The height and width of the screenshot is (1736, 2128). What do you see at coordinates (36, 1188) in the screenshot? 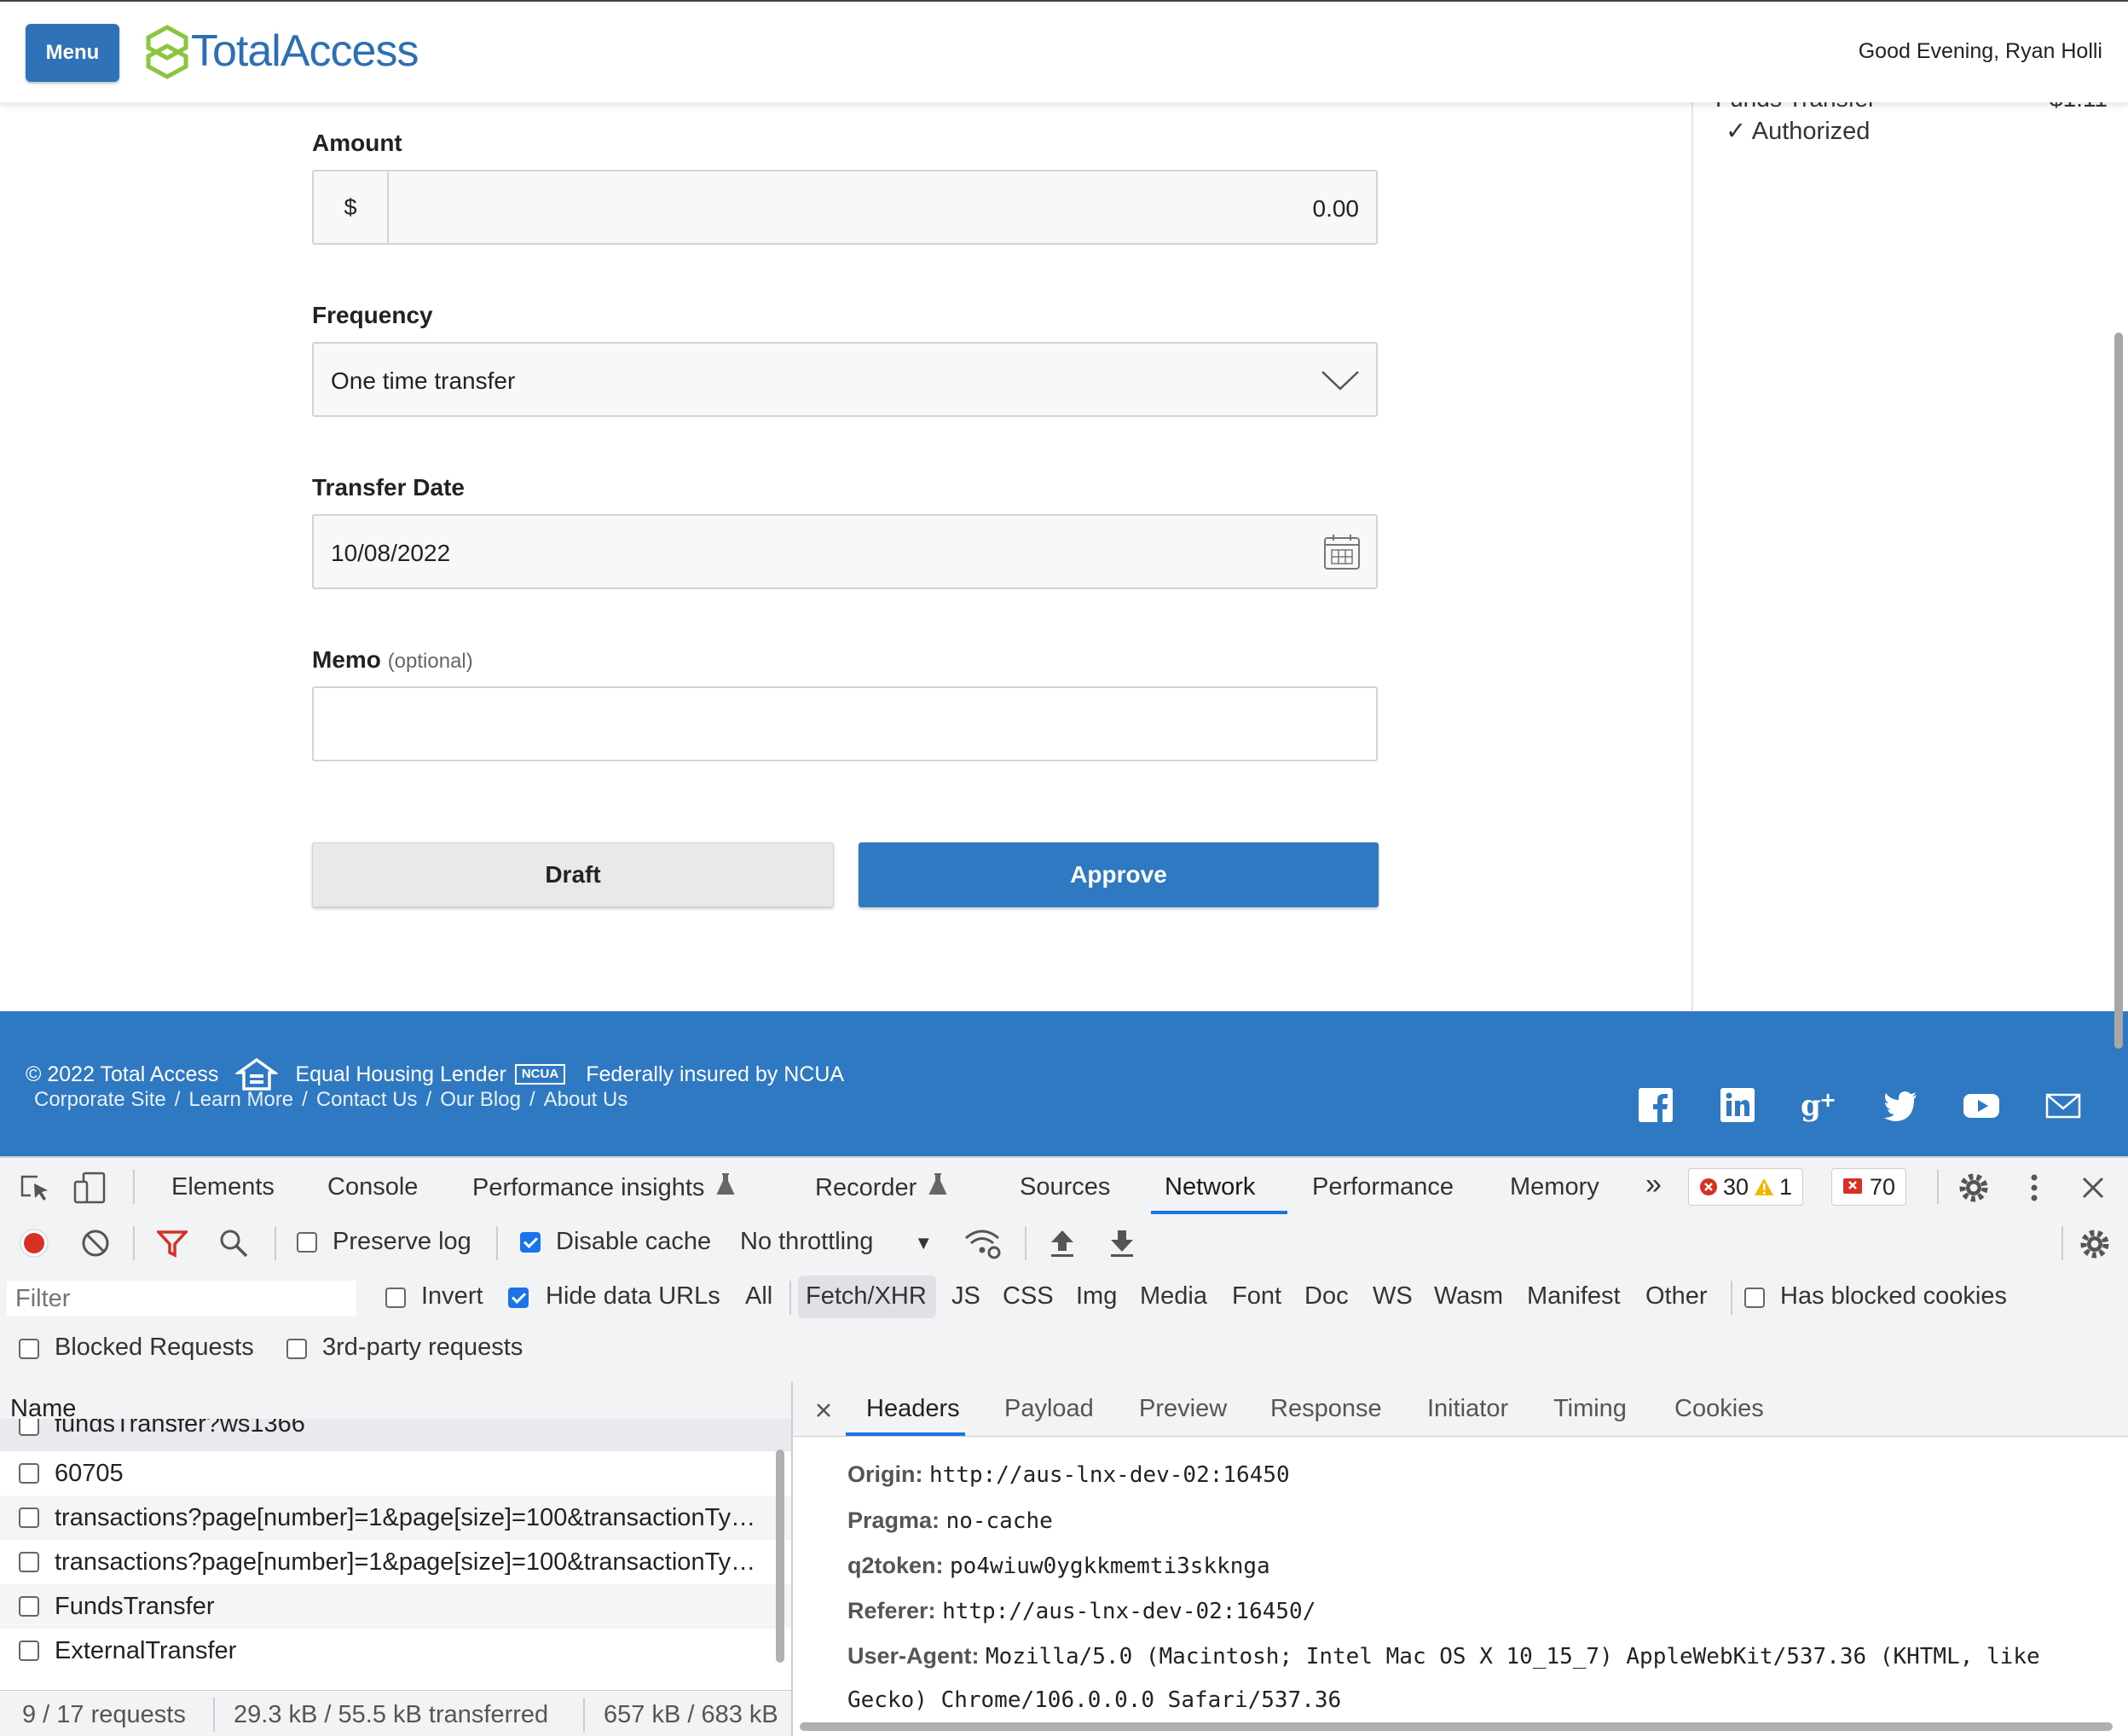
I see `inspect-element-icon` at bounding box center [36, 1188].